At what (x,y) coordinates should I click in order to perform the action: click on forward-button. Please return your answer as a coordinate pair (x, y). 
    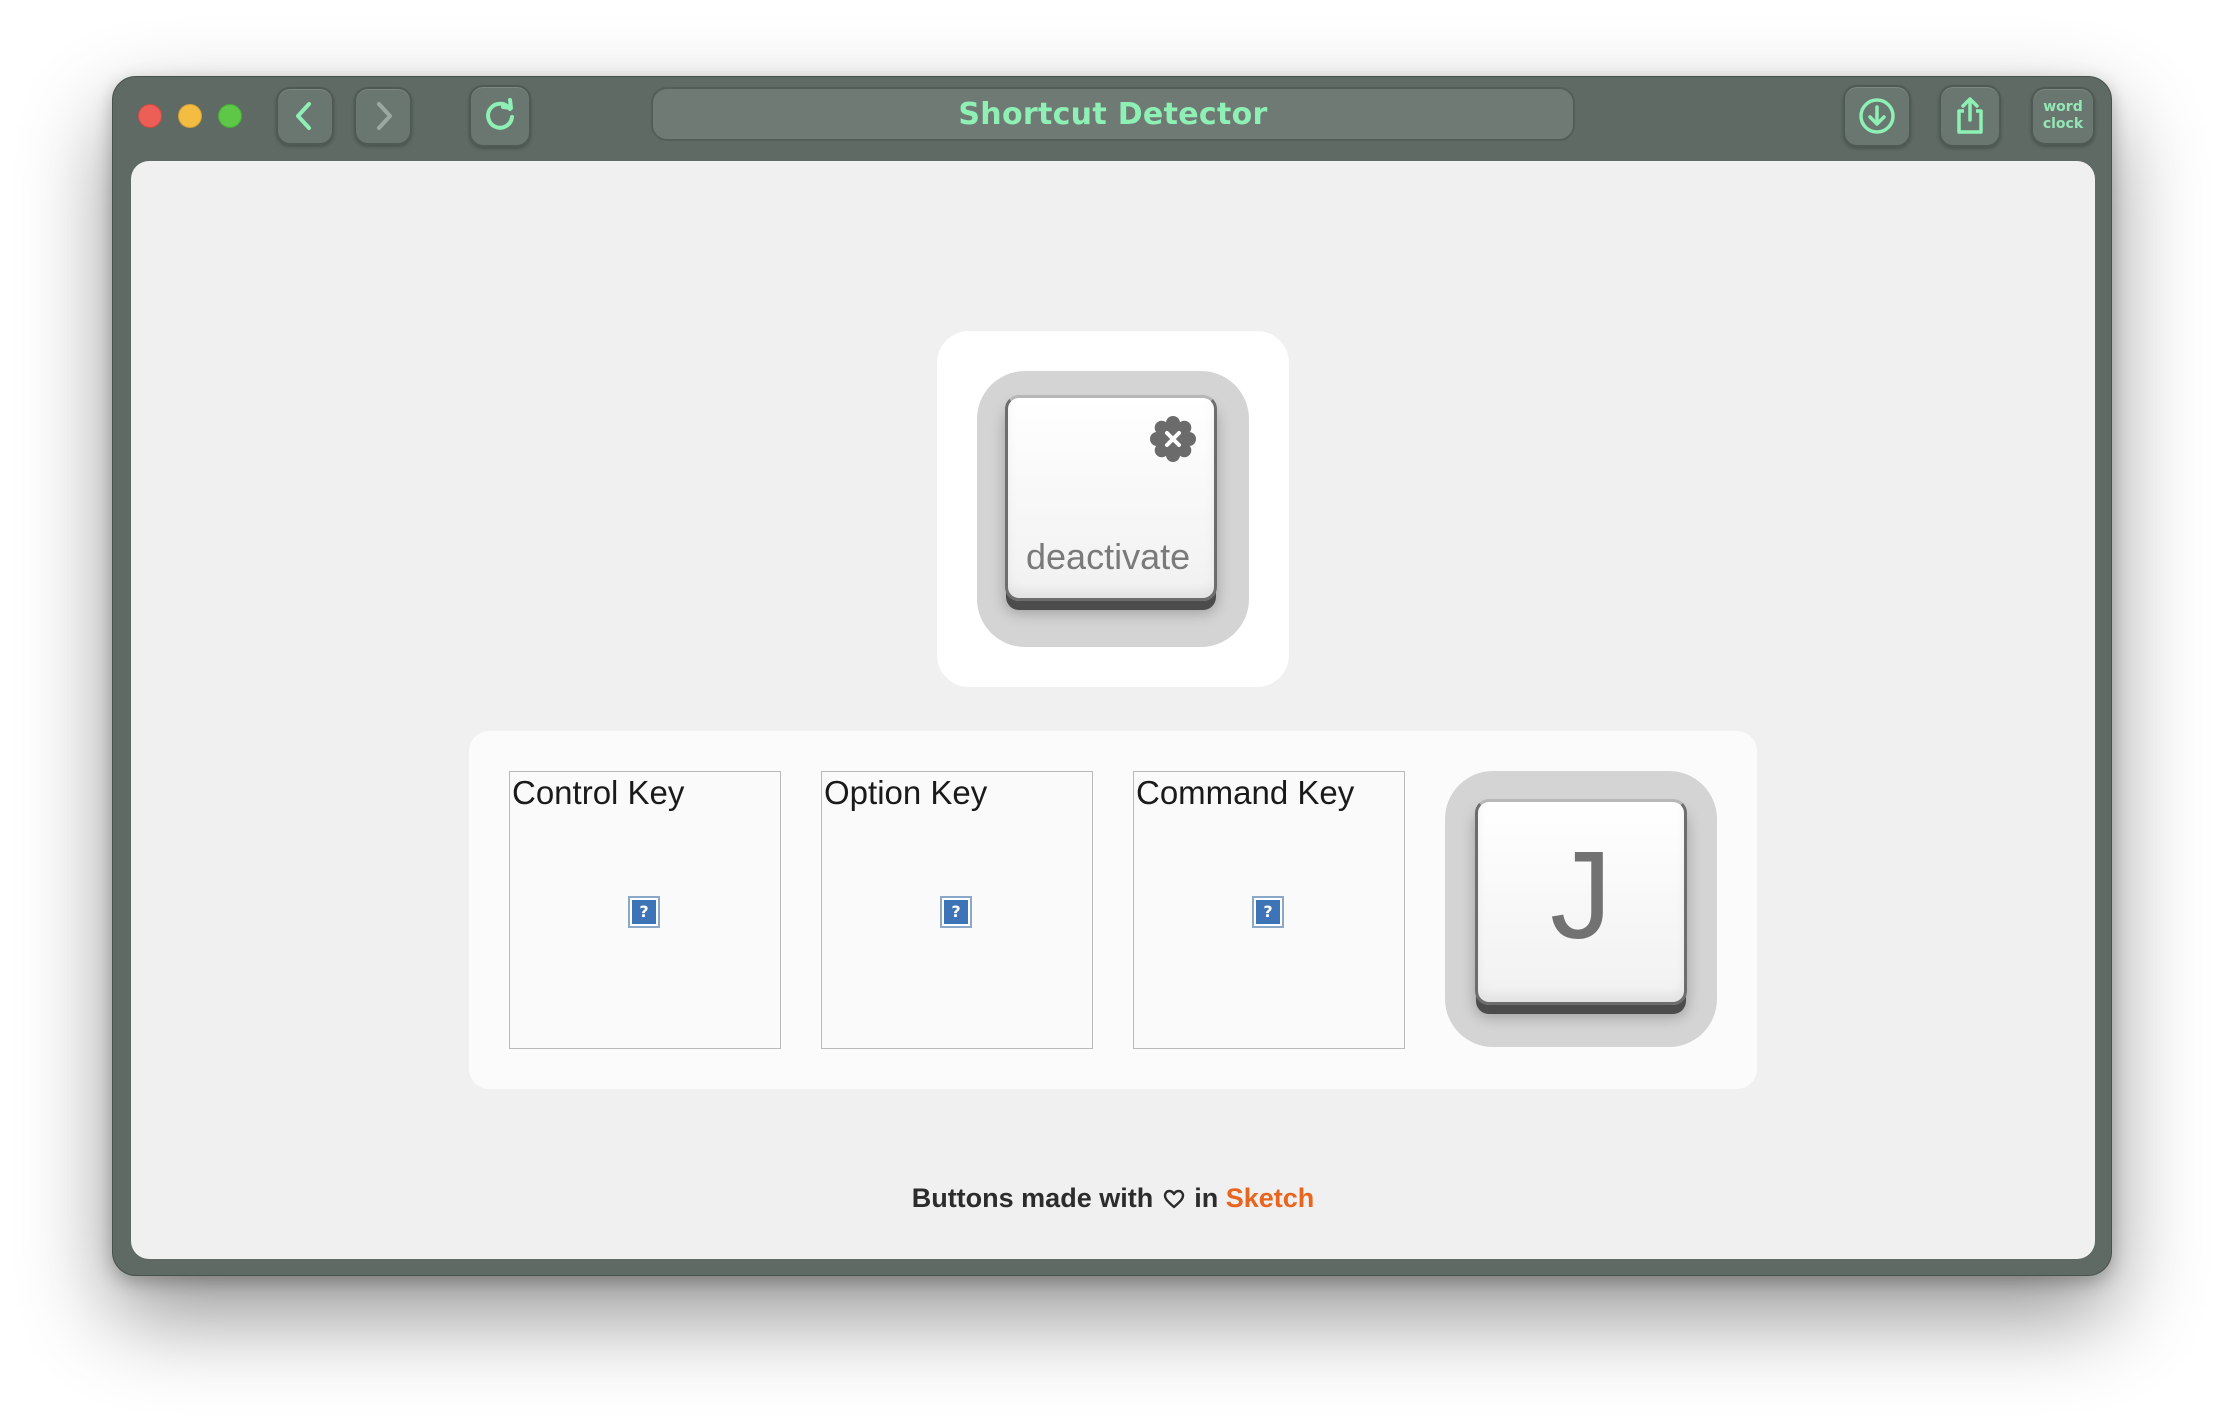
    Looking at the image, I should click on (383, 116).